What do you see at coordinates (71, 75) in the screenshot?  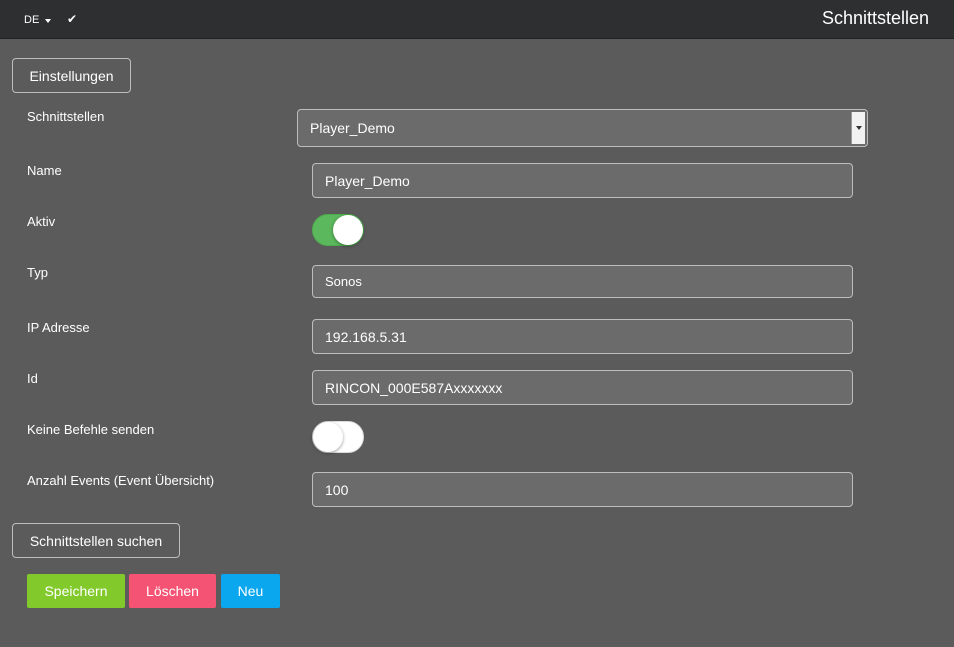 I see `settings-button: Einstellungen` at bounding box center [71, 75].